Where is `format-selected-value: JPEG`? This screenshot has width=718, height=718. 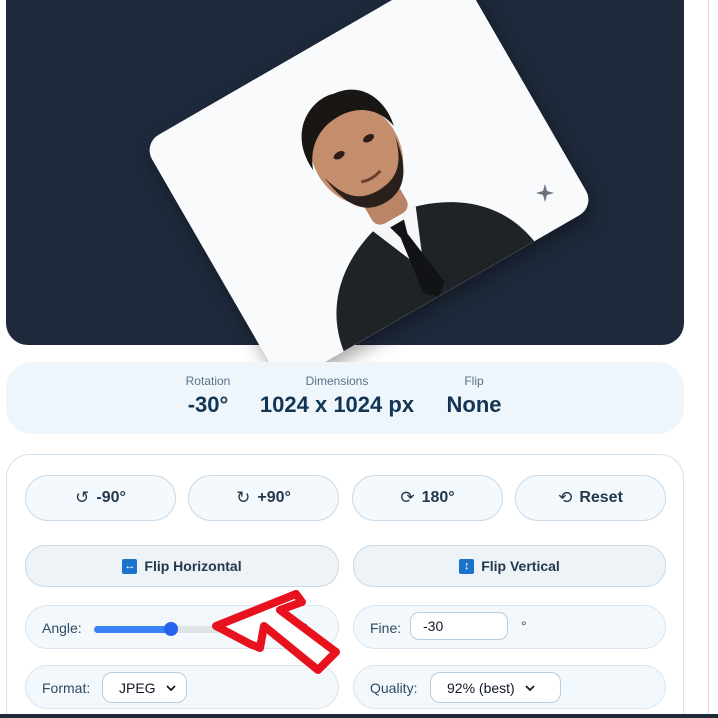
format-selected-value: JPEG is located at coordinates (137, 687).